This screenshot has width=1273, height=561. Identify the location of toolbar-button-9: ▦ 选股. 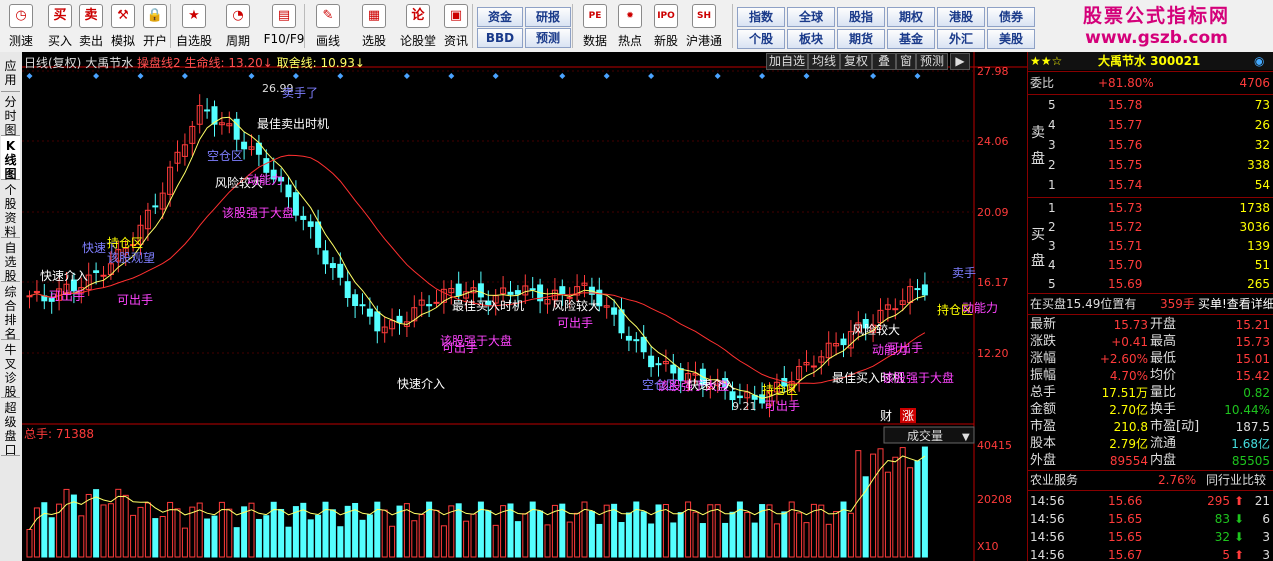
(374, 26).